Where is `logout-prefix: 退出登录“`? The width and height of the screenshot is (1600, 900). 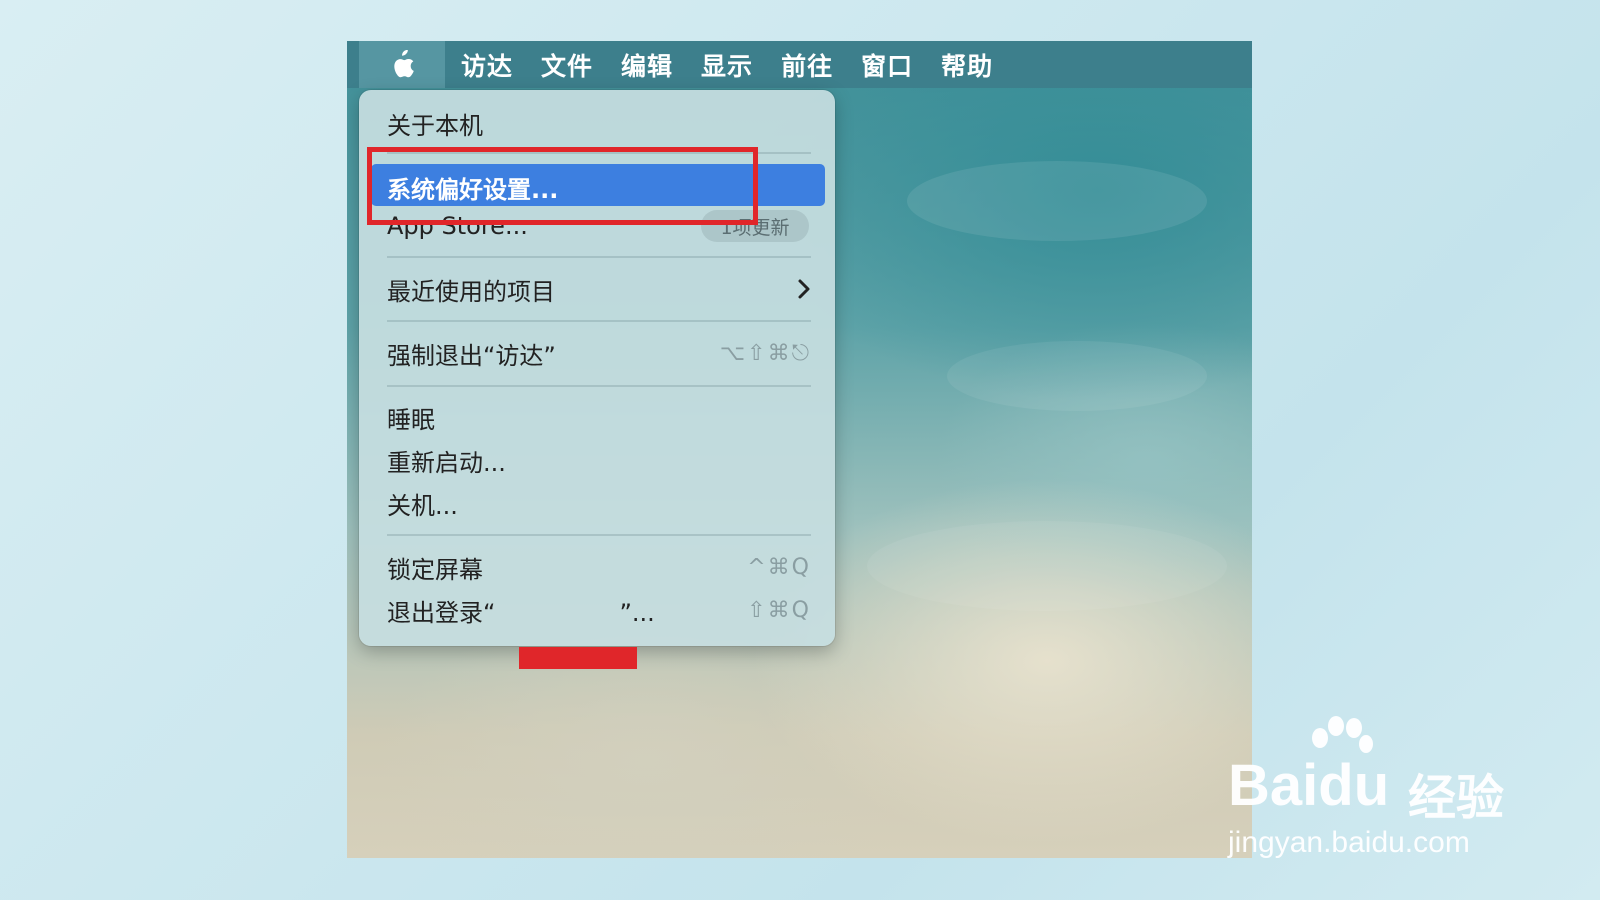
logout-prefix: 退出登录“ is located at coordinates (441, 612).